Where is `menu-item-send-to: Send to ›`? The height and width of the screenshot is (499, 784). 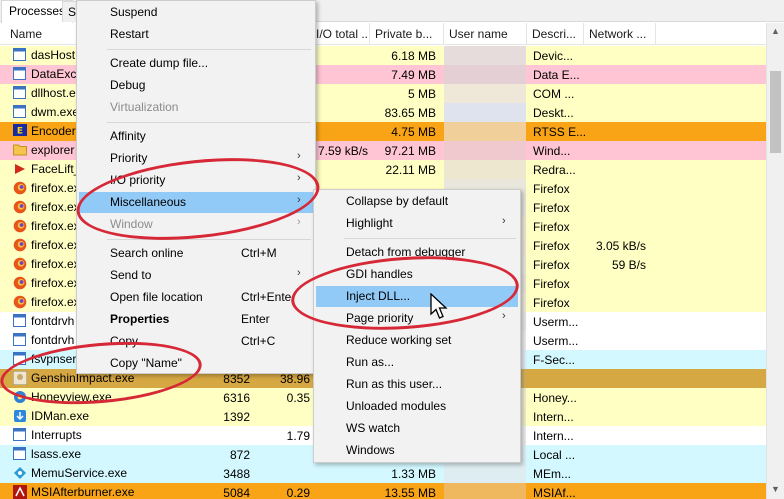 menu-item-send-to: Send to › is located at coordinates (196, 275).